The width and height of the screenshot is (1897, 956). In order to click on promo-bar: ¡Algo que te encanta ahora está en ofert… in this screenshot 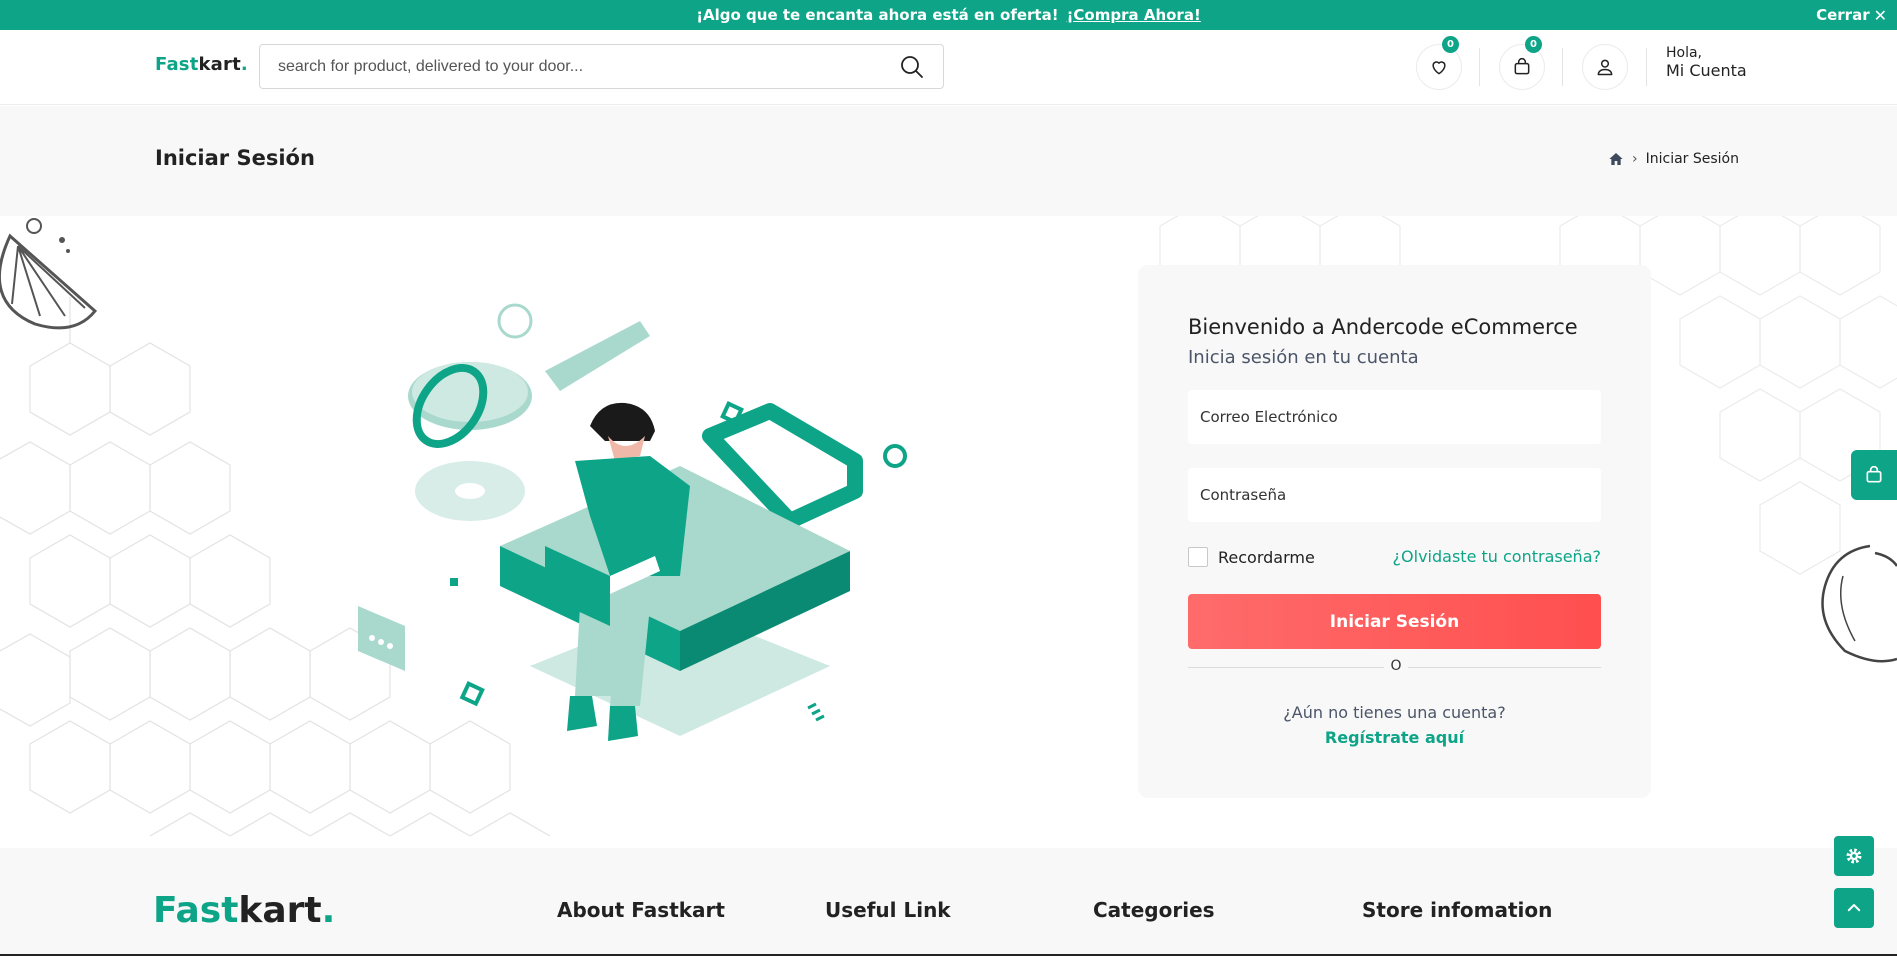, I will do `click(948, 15)`.